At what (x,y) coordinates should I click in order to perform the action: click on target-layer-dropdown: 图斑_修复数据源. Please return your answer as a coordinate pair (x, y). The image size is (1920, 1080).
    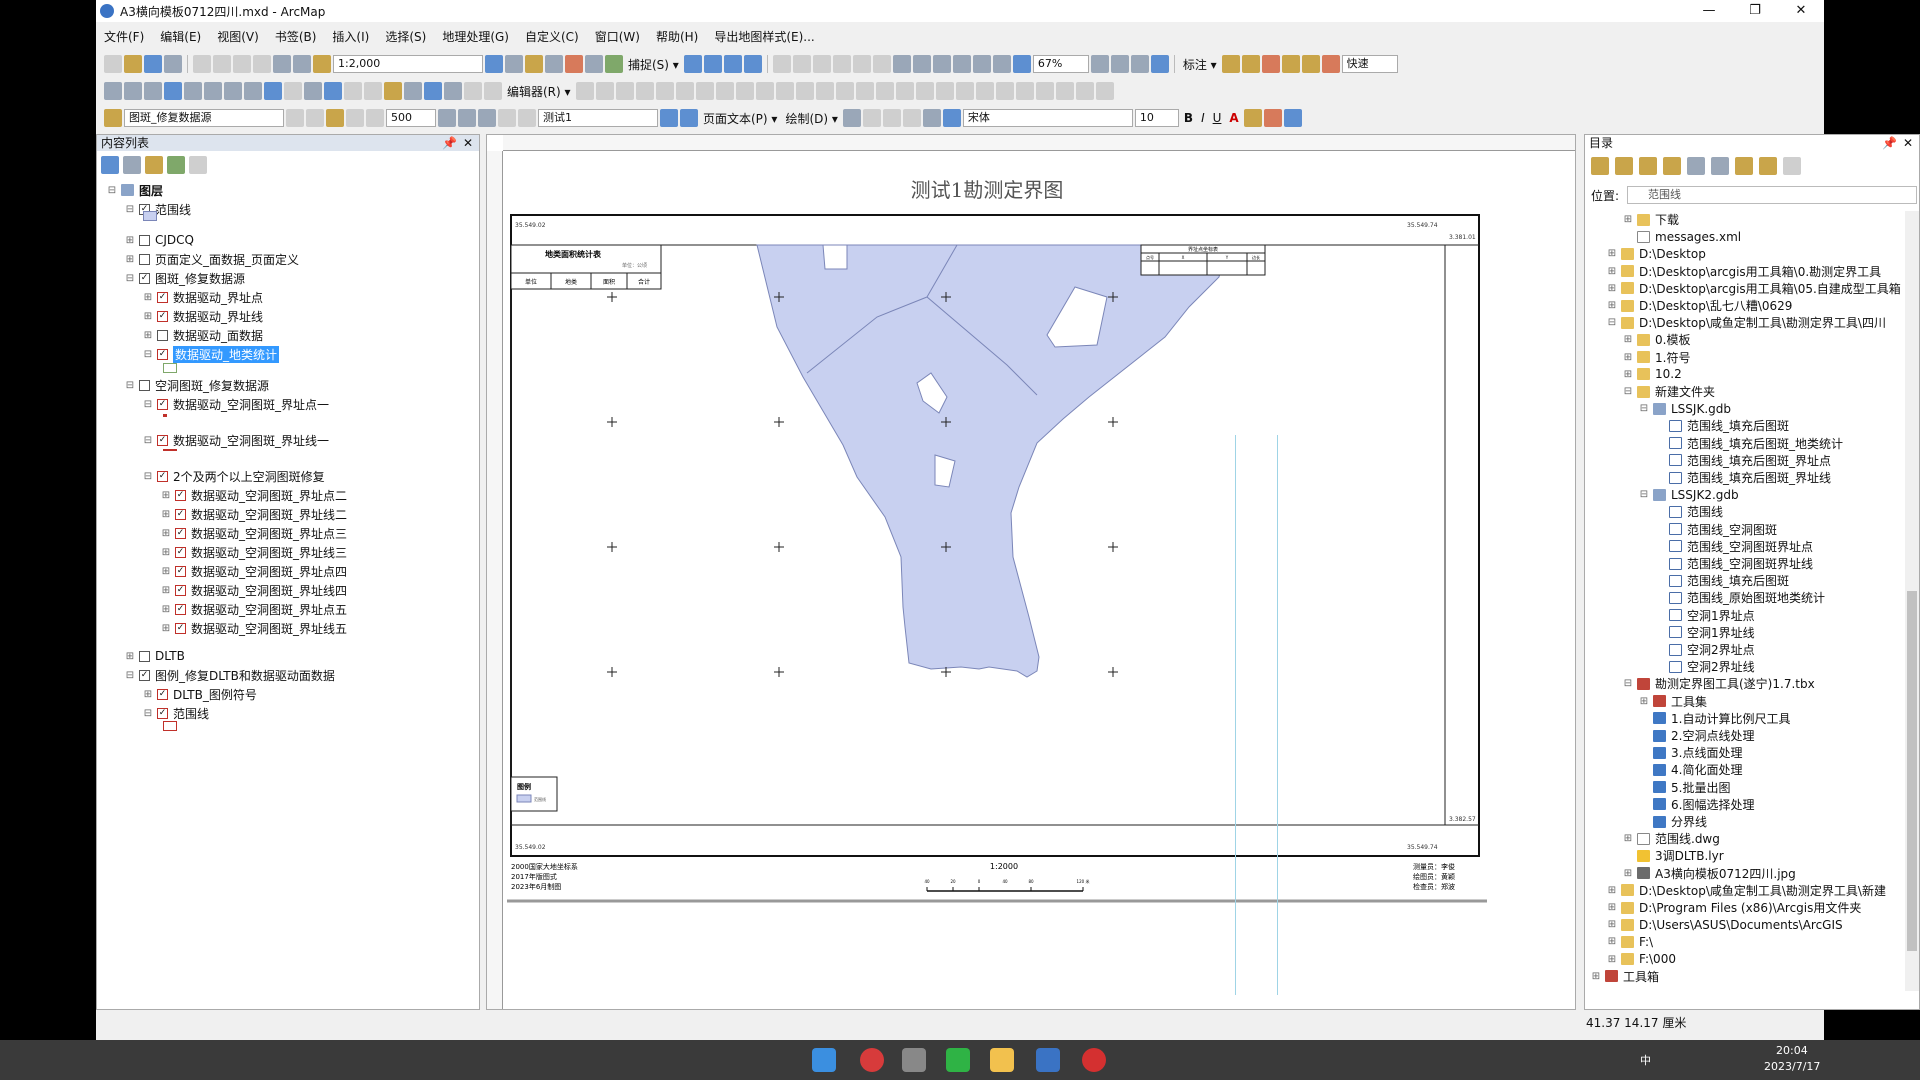
    Looking at the image, I should click on (204, 118).